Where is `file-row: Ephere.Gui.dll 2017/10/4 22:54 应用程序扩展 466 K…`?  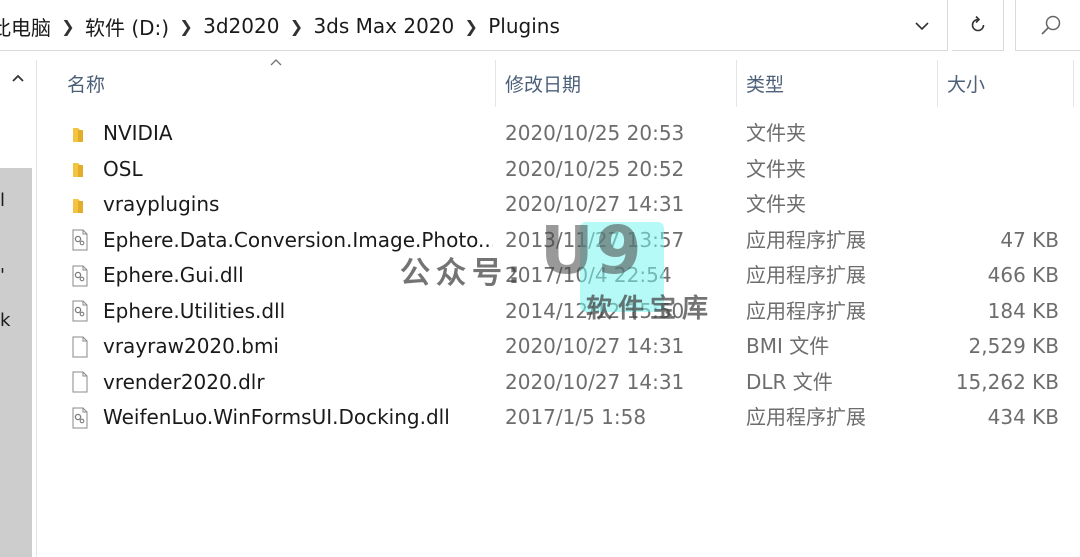
file-row: Ephere.Gui.dll 2017/10/4 22:54 应用程序扩展 466 K… is located at coordinates (558, 276).